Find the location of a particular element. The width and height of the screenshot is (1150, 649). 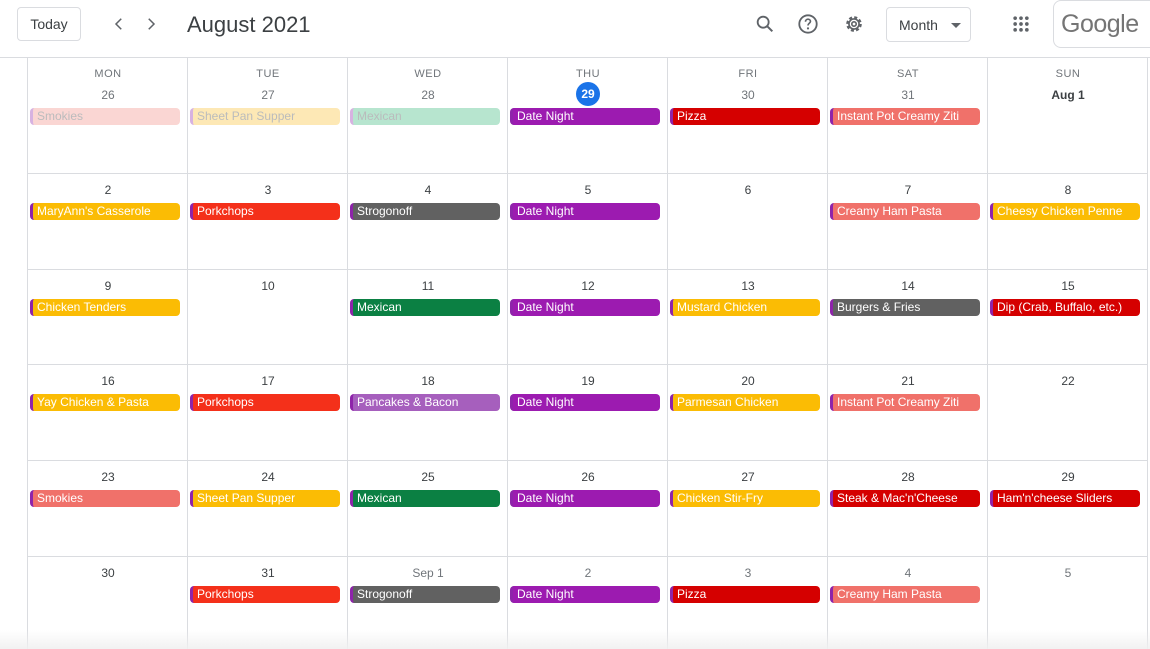

day-cell: MON 26 Smokies is located at coordinates (108, 115).